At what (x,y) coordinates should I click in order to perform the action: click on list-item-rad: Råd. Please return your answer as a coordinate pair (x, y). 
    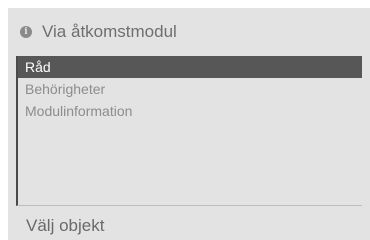
    Looking at the image, I should click on (190, 67).